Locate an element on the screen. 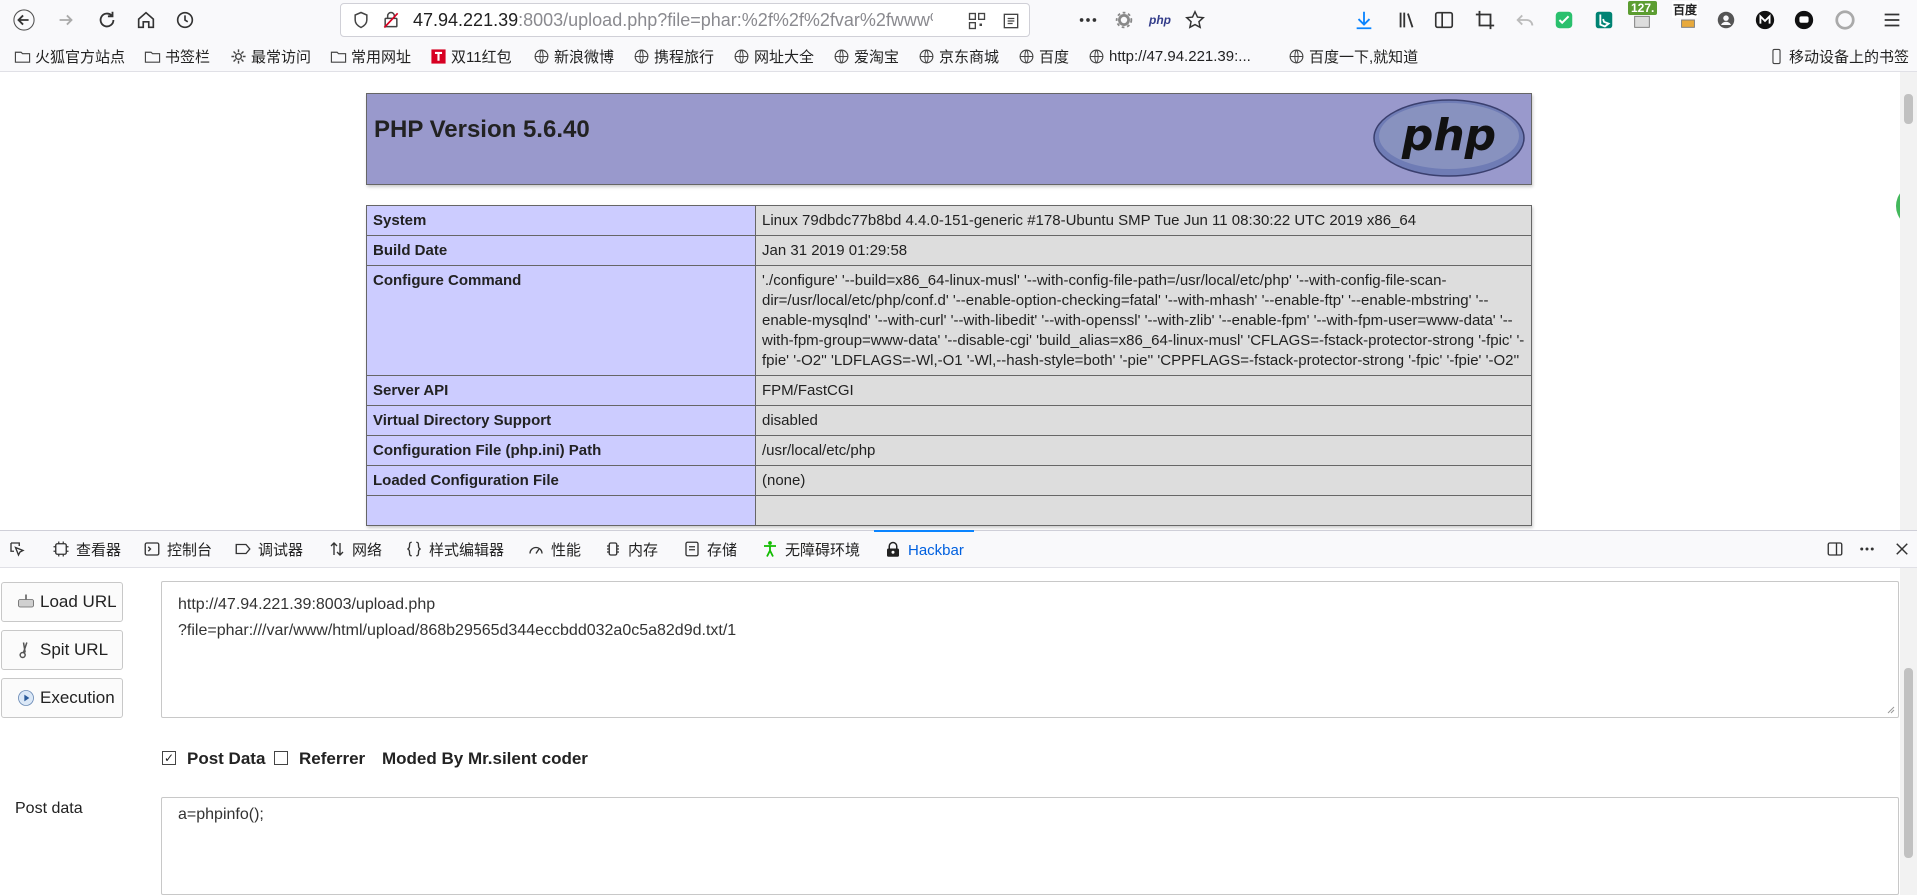  reader-view-icon is located at coordinates (1011, 21).